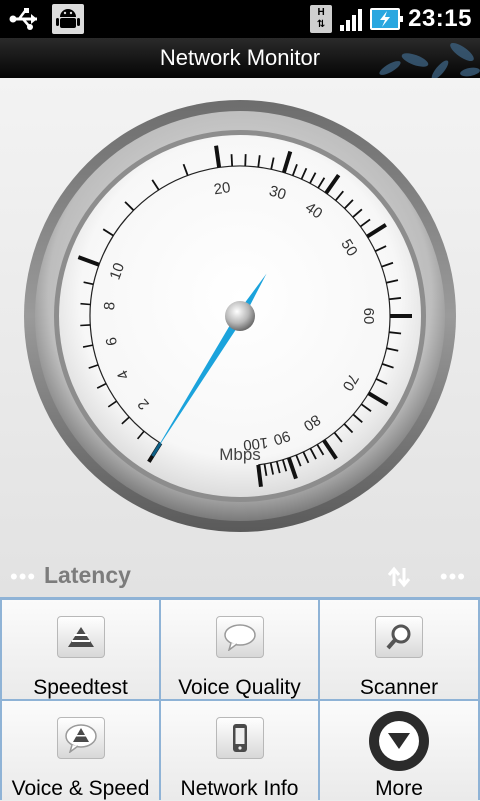 This screenshot has height=801, width=480. What do you see at coordinates (399, 688) in the screenshot?
I see `menu-item-label: Scanner` at bounding box center [399, 688].